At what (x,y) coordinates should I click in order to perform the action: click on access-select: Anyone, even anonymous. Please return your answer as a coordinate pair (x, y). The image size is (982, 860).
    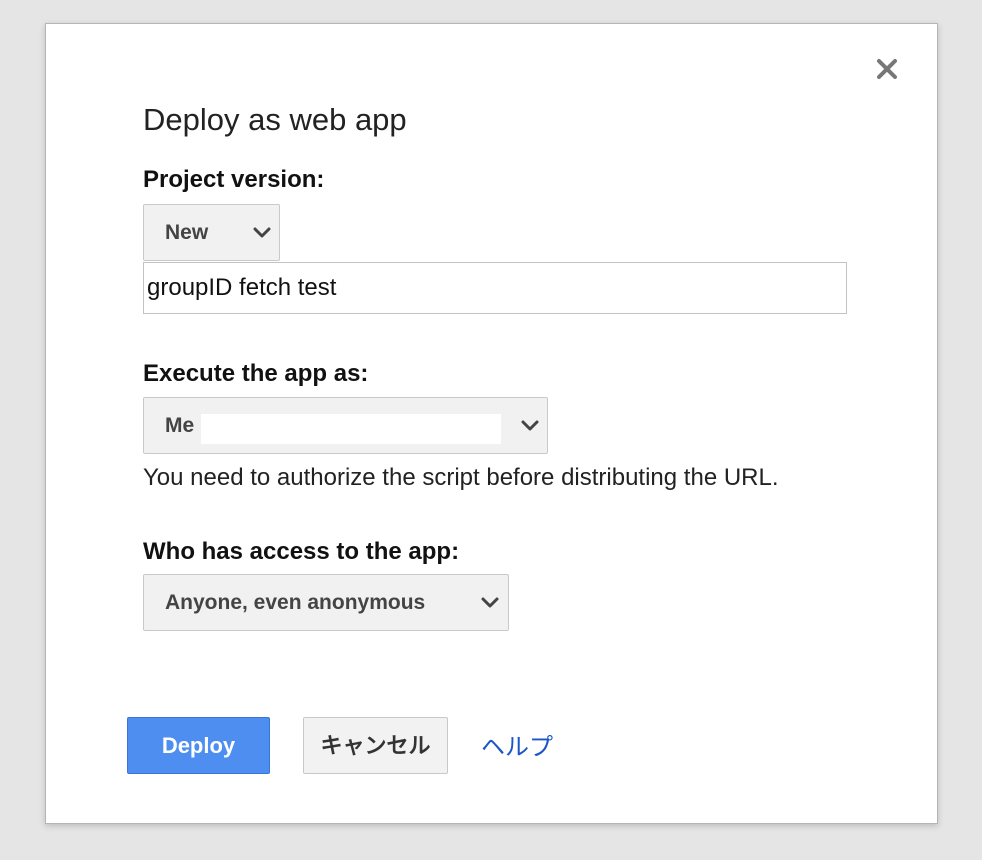
    Looking at the image, I should click on (326, 602).